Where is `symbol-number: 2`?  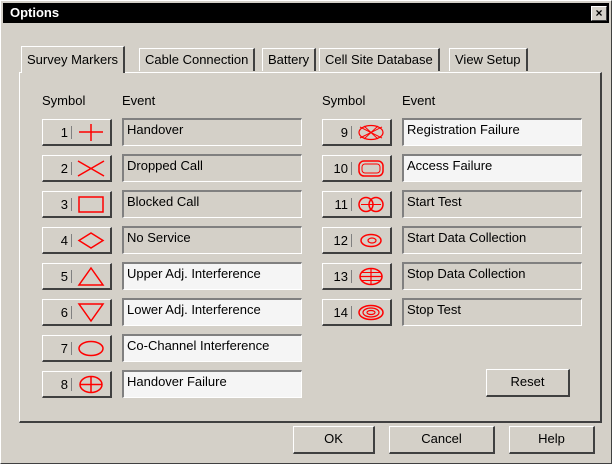
symbol-number: 2 is located at coordinates (64, 168).